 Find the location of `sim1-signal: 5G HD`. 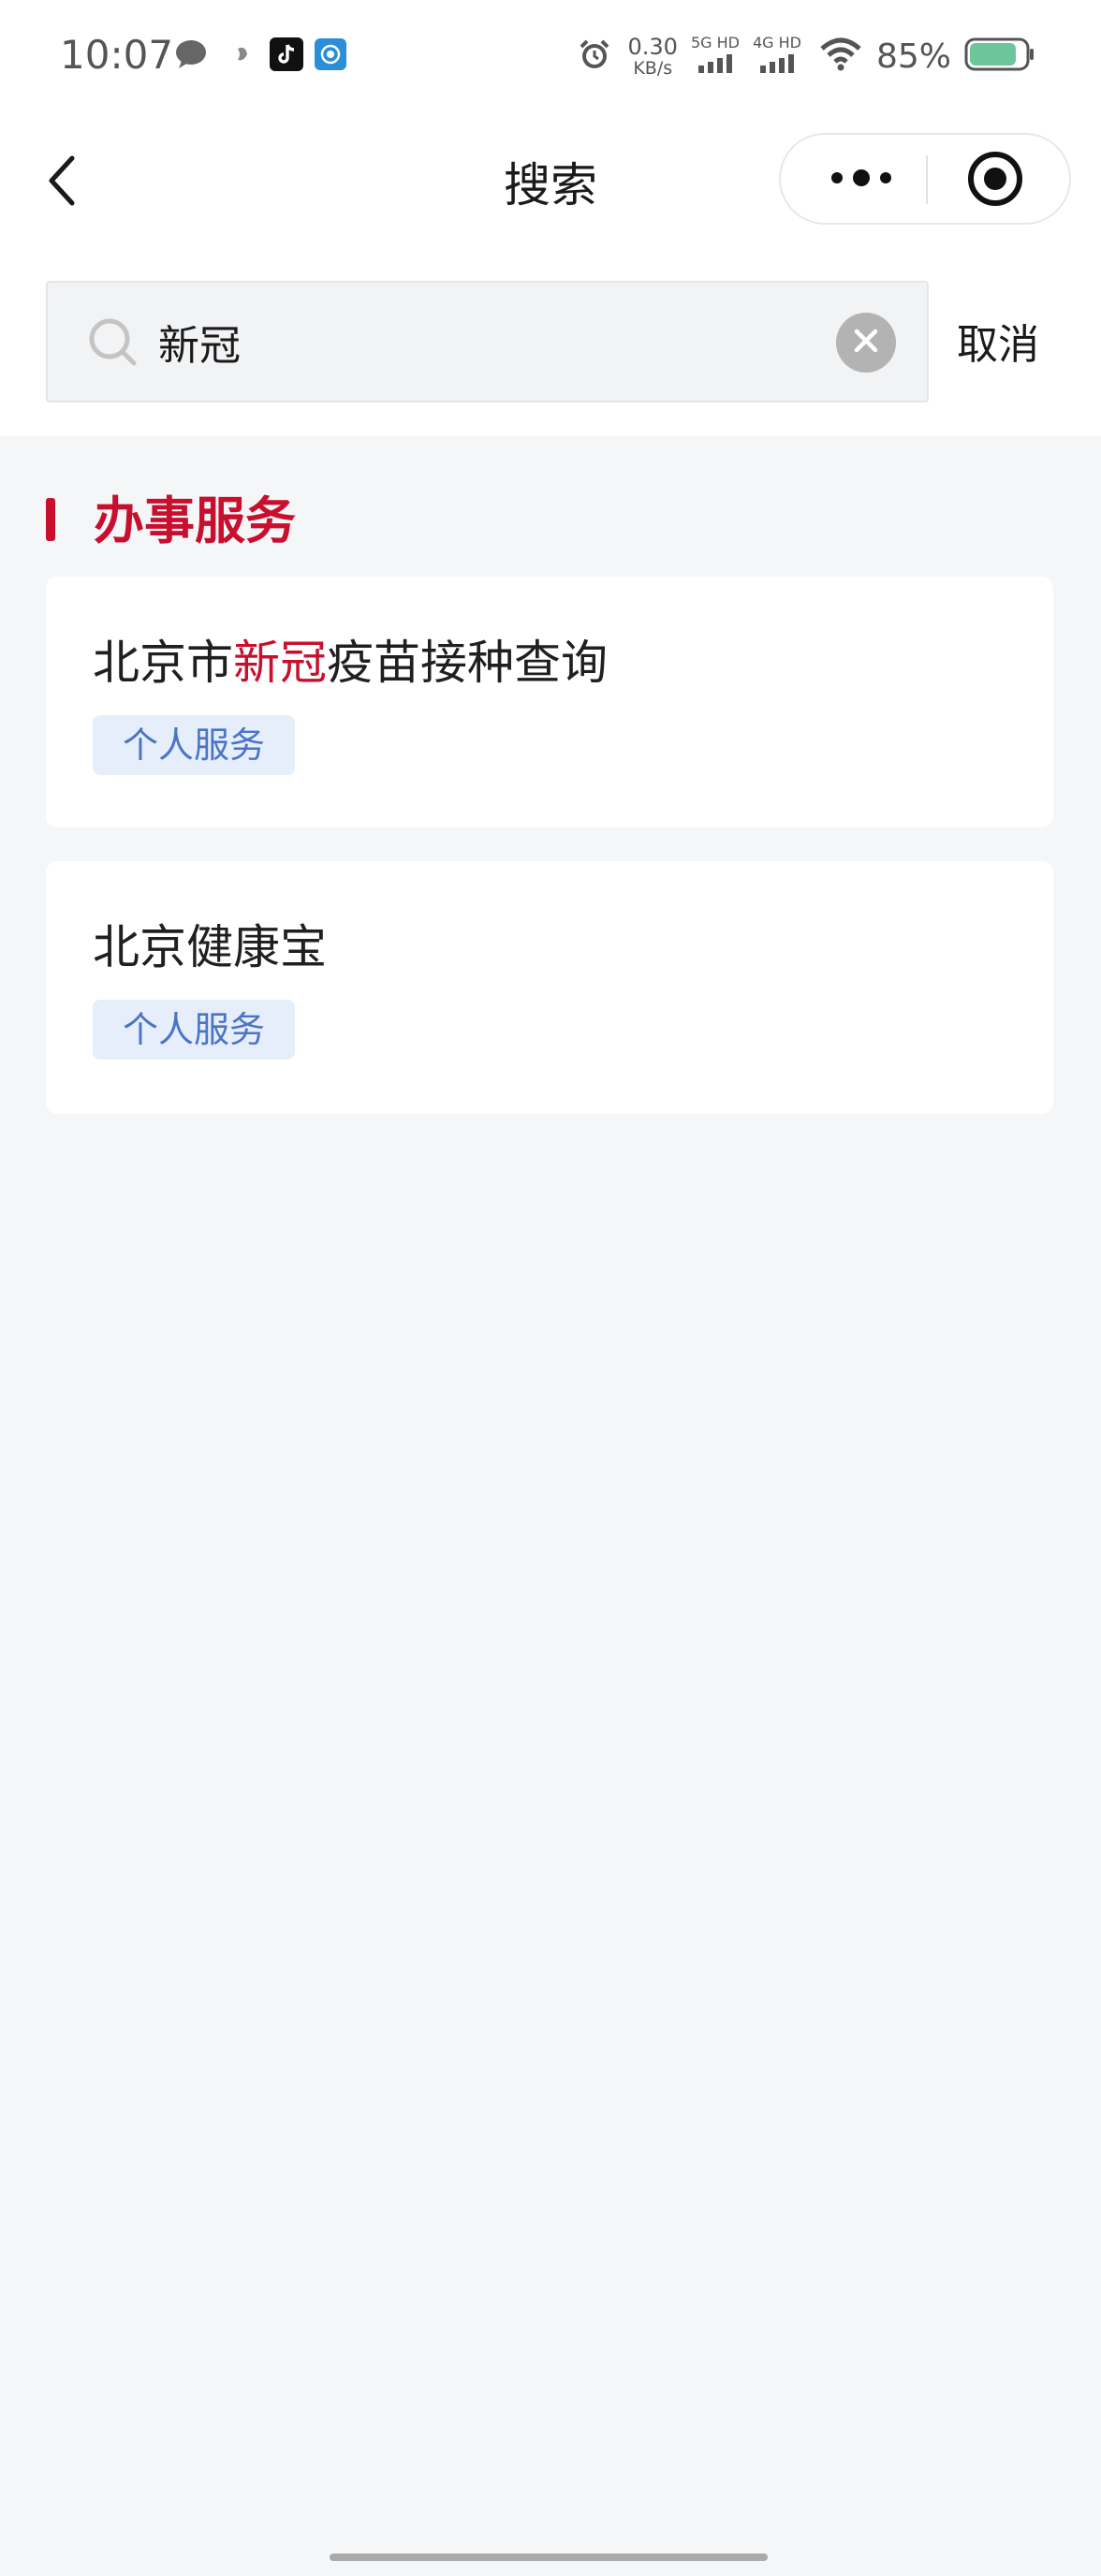

sim1-signal: 5G HD is located at coordinates (715, 56).